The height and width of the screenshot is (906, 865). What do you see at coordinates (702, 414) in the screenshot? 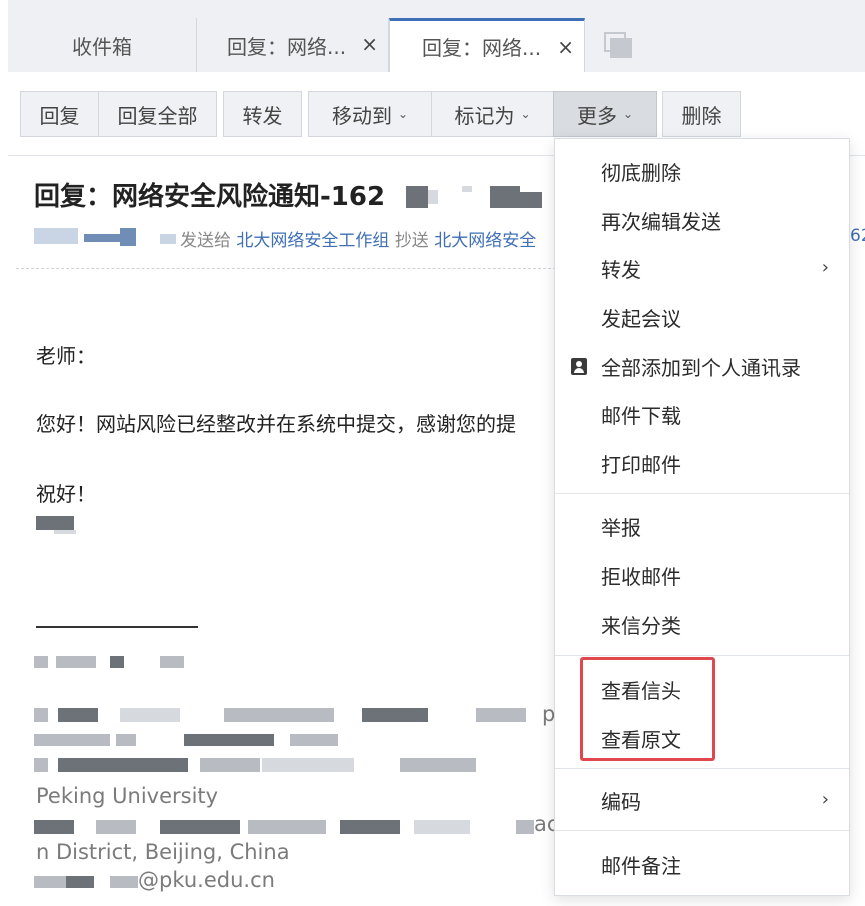
I see `menu-item-download-mail: 邮件下载` at bounding box center [702, 414].